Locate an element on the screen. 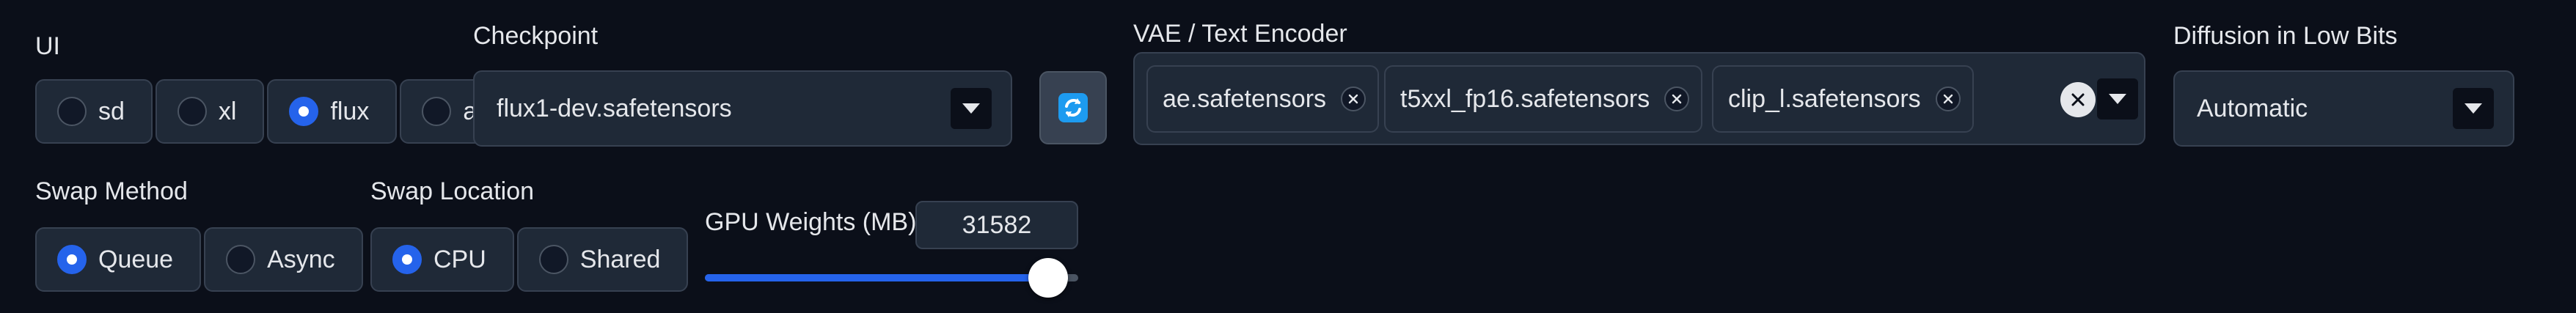  ui-option-flux: flux is located at coordinates (332, 112).